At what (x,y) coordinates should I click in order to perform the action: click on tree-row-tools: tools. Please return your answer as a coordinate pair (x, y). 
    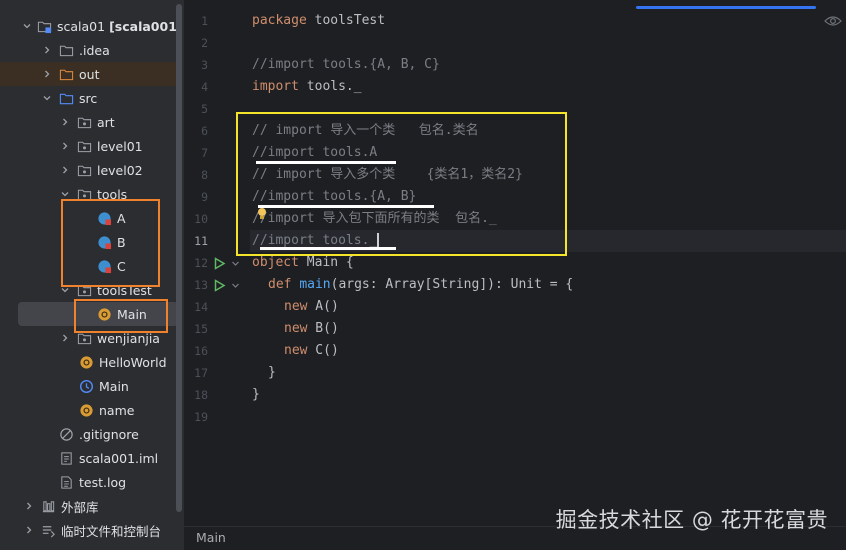
    Looking at the image, I should click on (89, 194).